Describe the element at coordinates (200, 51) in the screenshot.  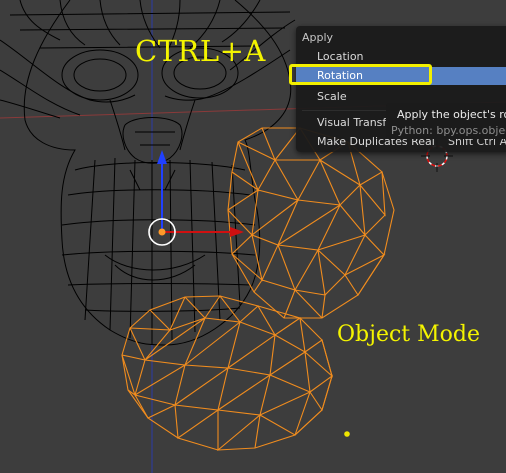
I see `shortcut-caption: CTRL+A` at that location.